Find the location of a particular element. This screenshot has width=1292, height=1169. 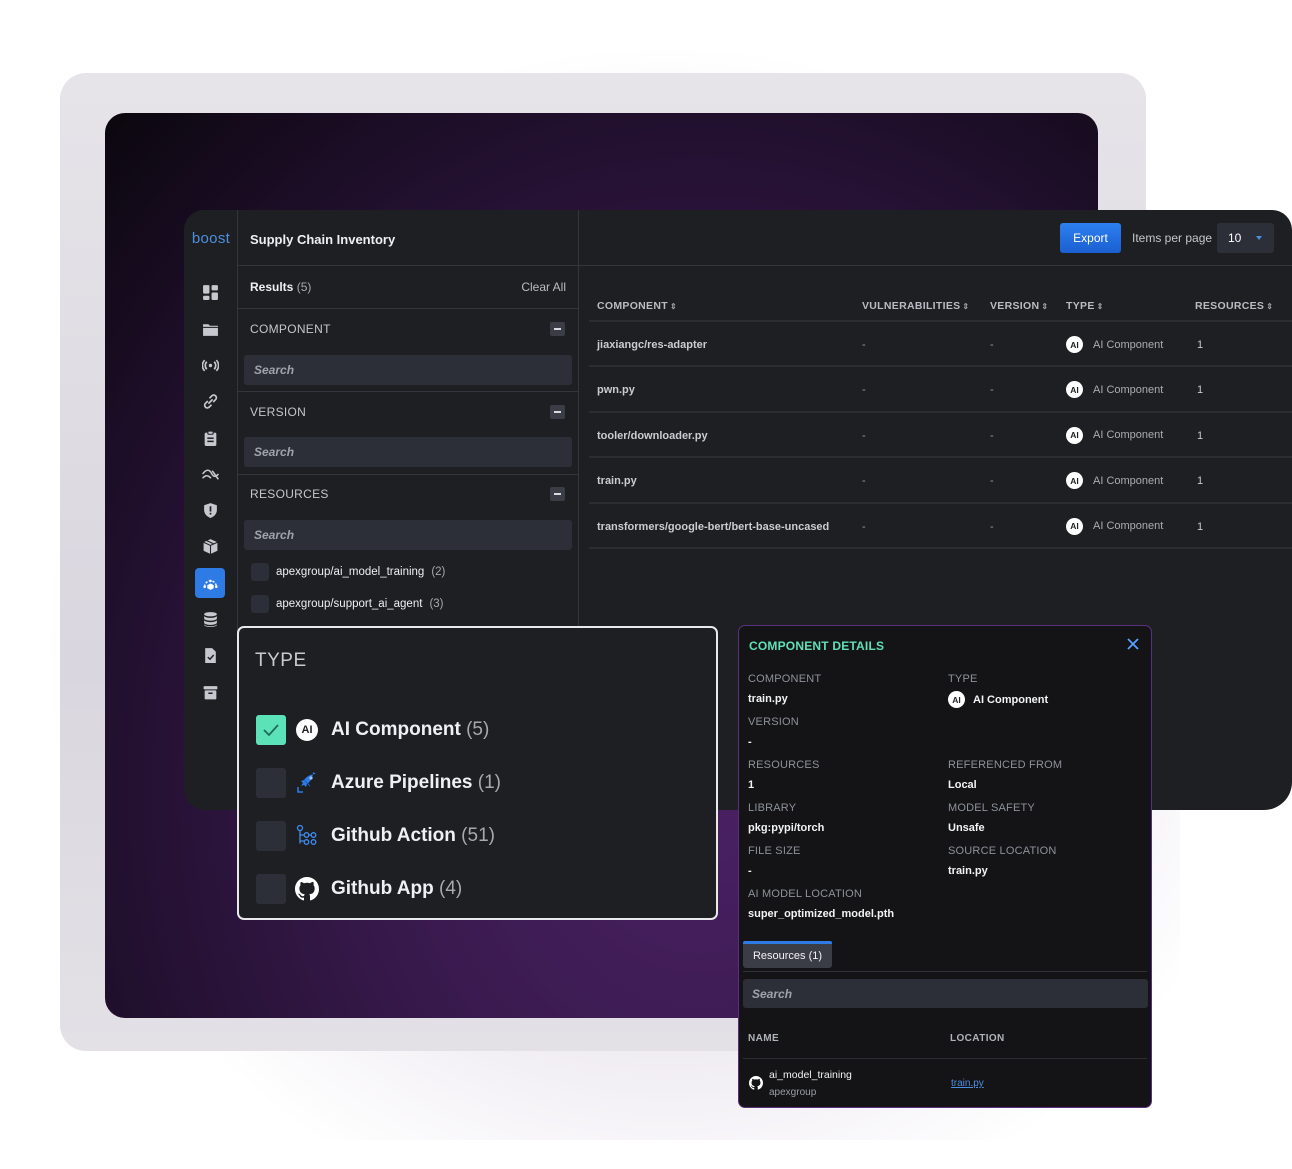

field-label-type: TYPE is located at coordinates (963, 679).